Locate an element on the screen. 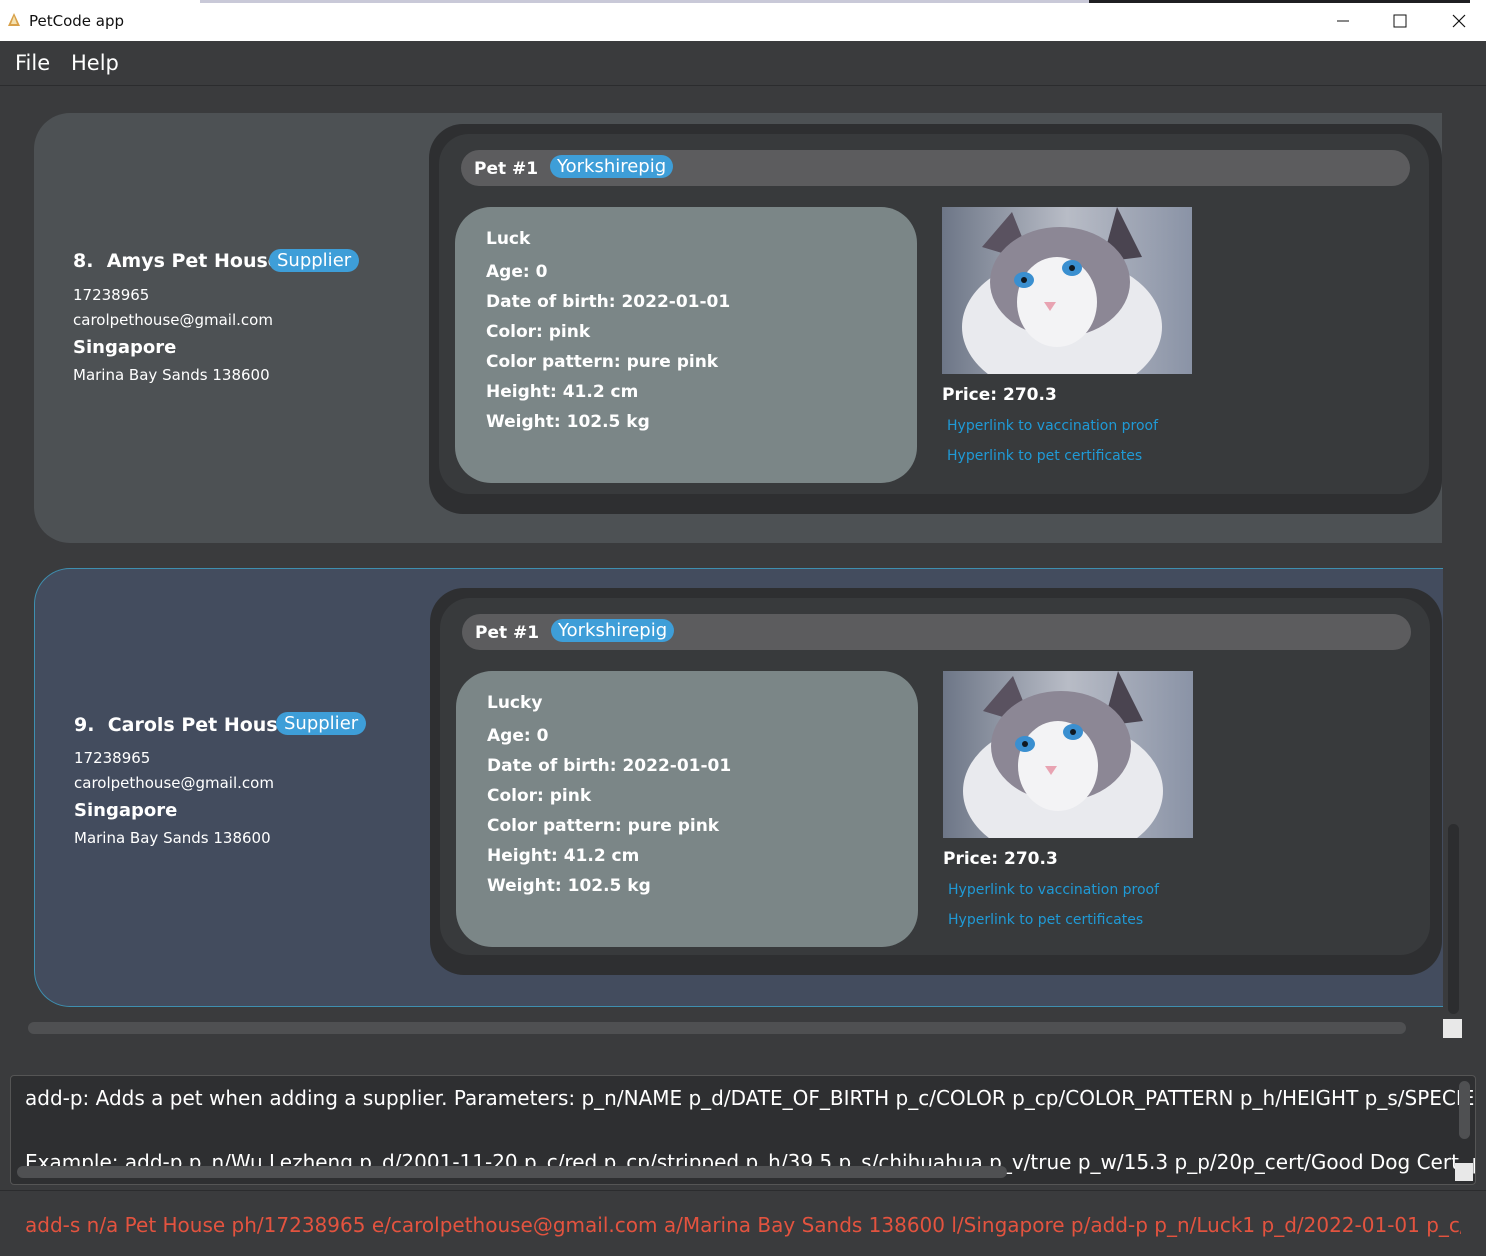 The image size is (1486, 1256). pet-name: Luck is located at coordinates (508, 239).